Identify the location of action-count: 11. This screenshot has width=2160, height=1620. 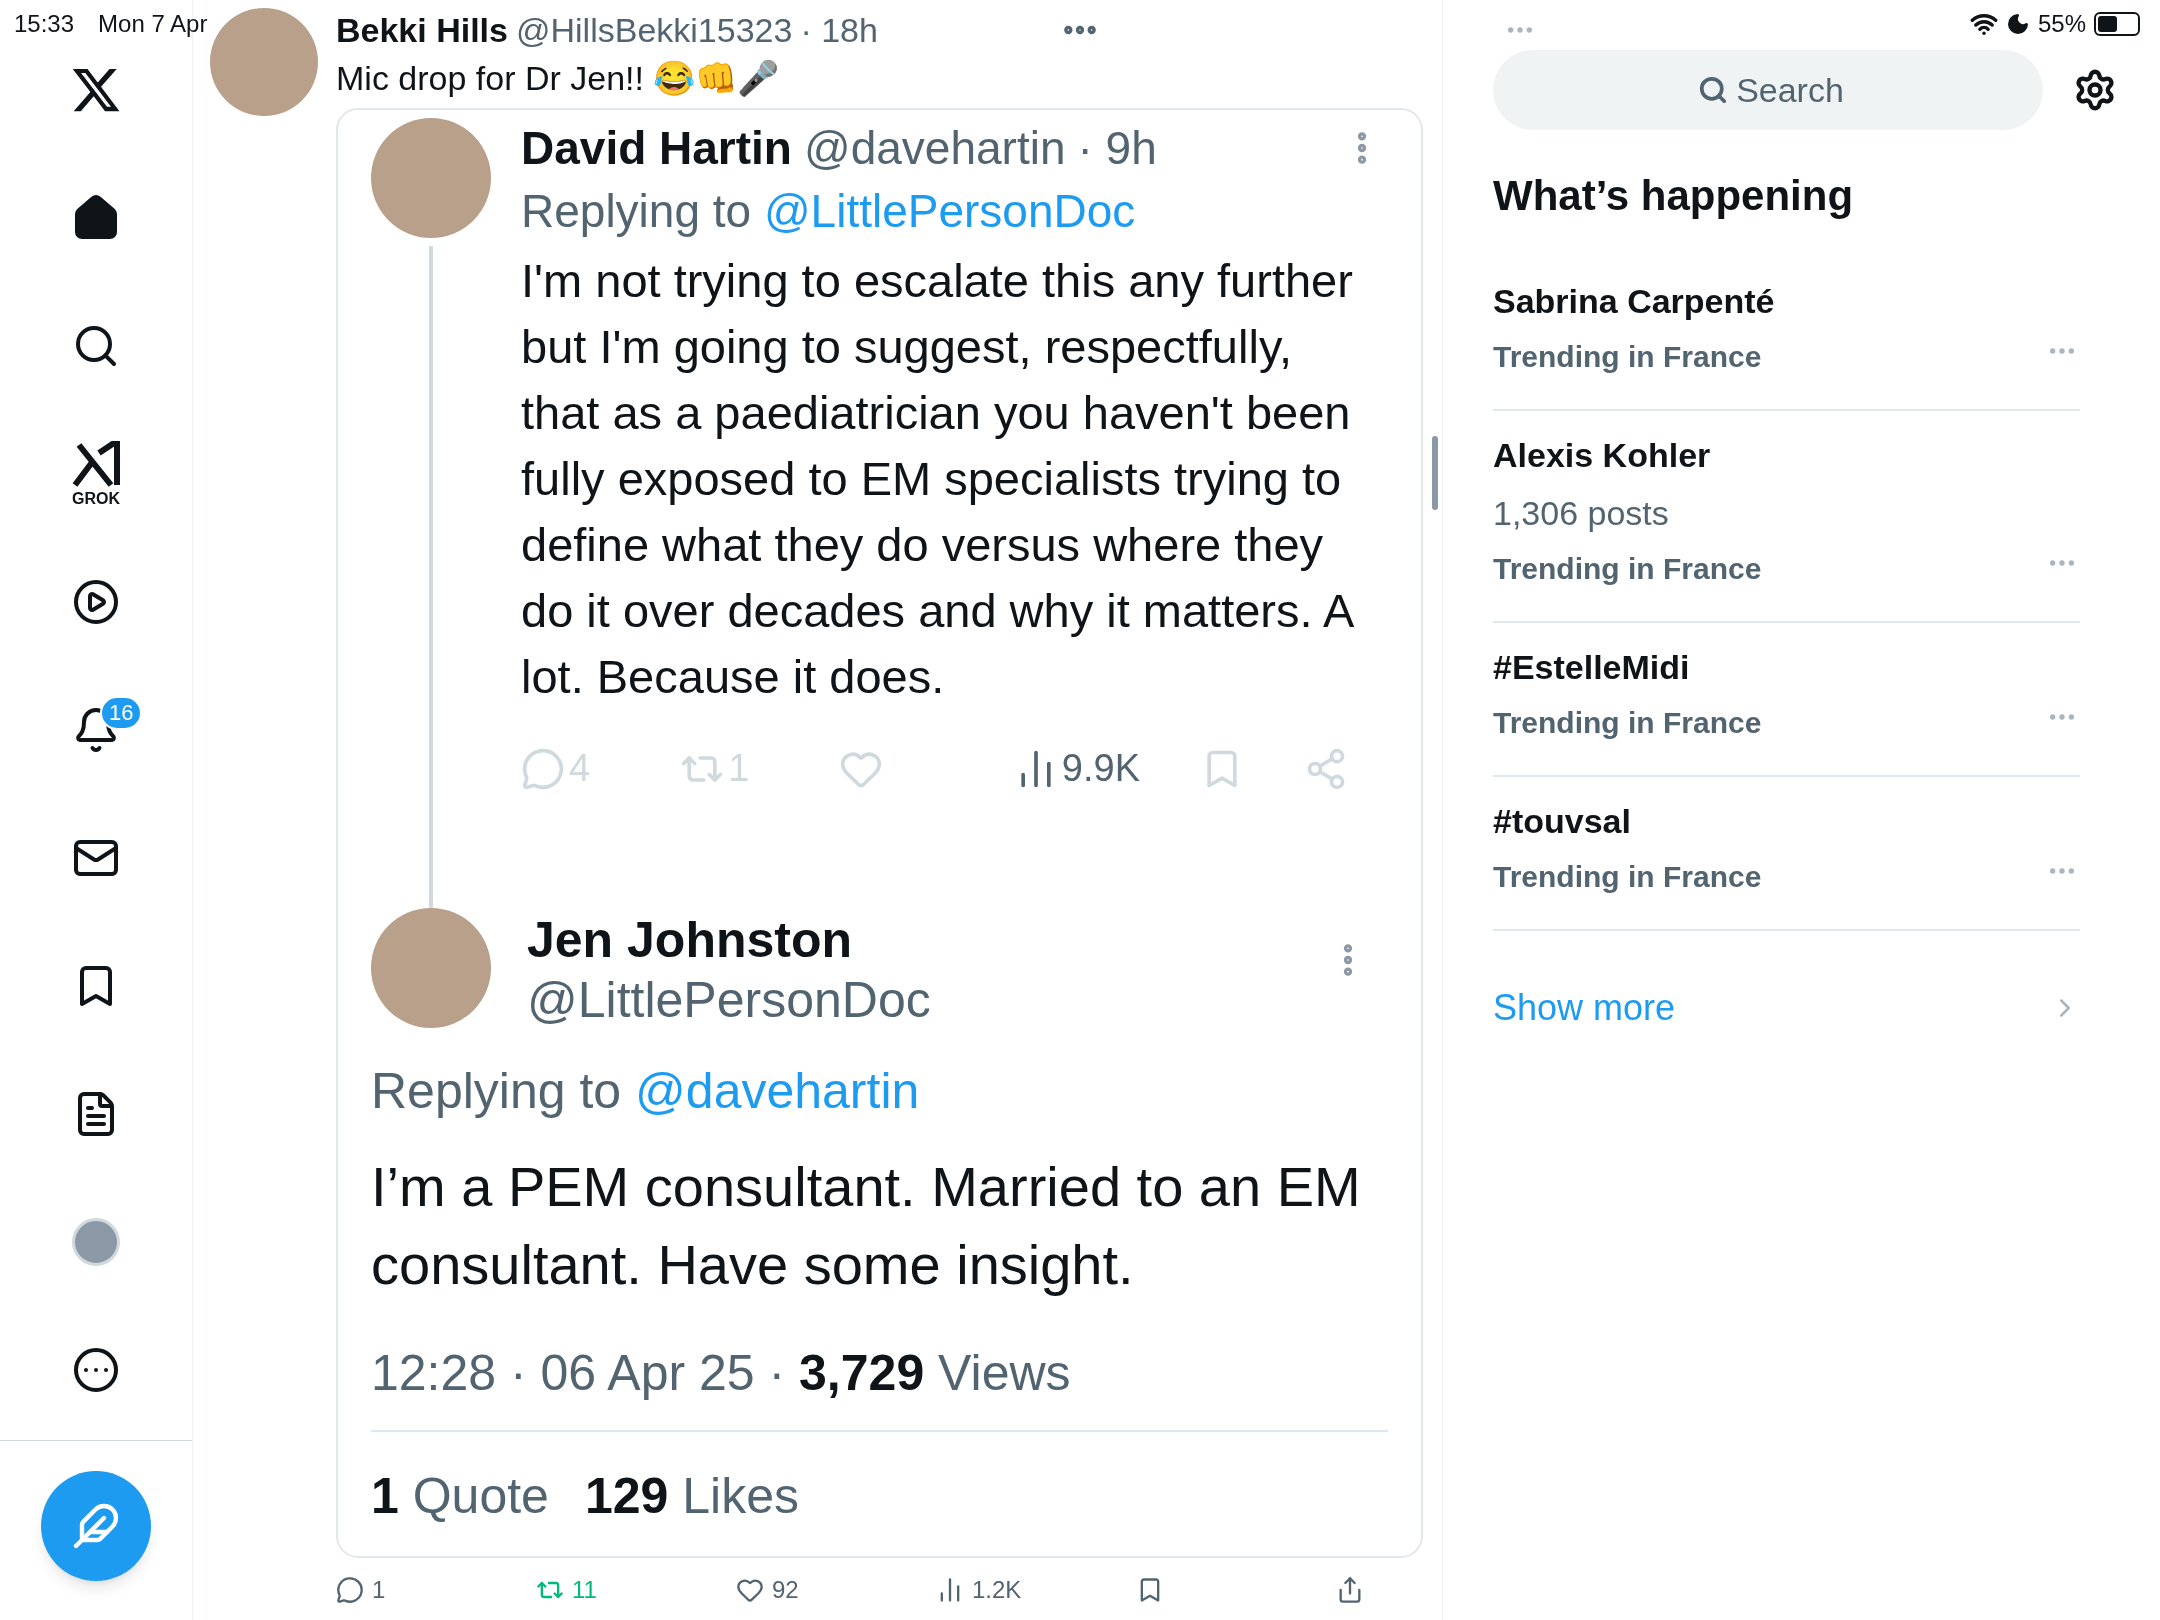
(584, 1590).